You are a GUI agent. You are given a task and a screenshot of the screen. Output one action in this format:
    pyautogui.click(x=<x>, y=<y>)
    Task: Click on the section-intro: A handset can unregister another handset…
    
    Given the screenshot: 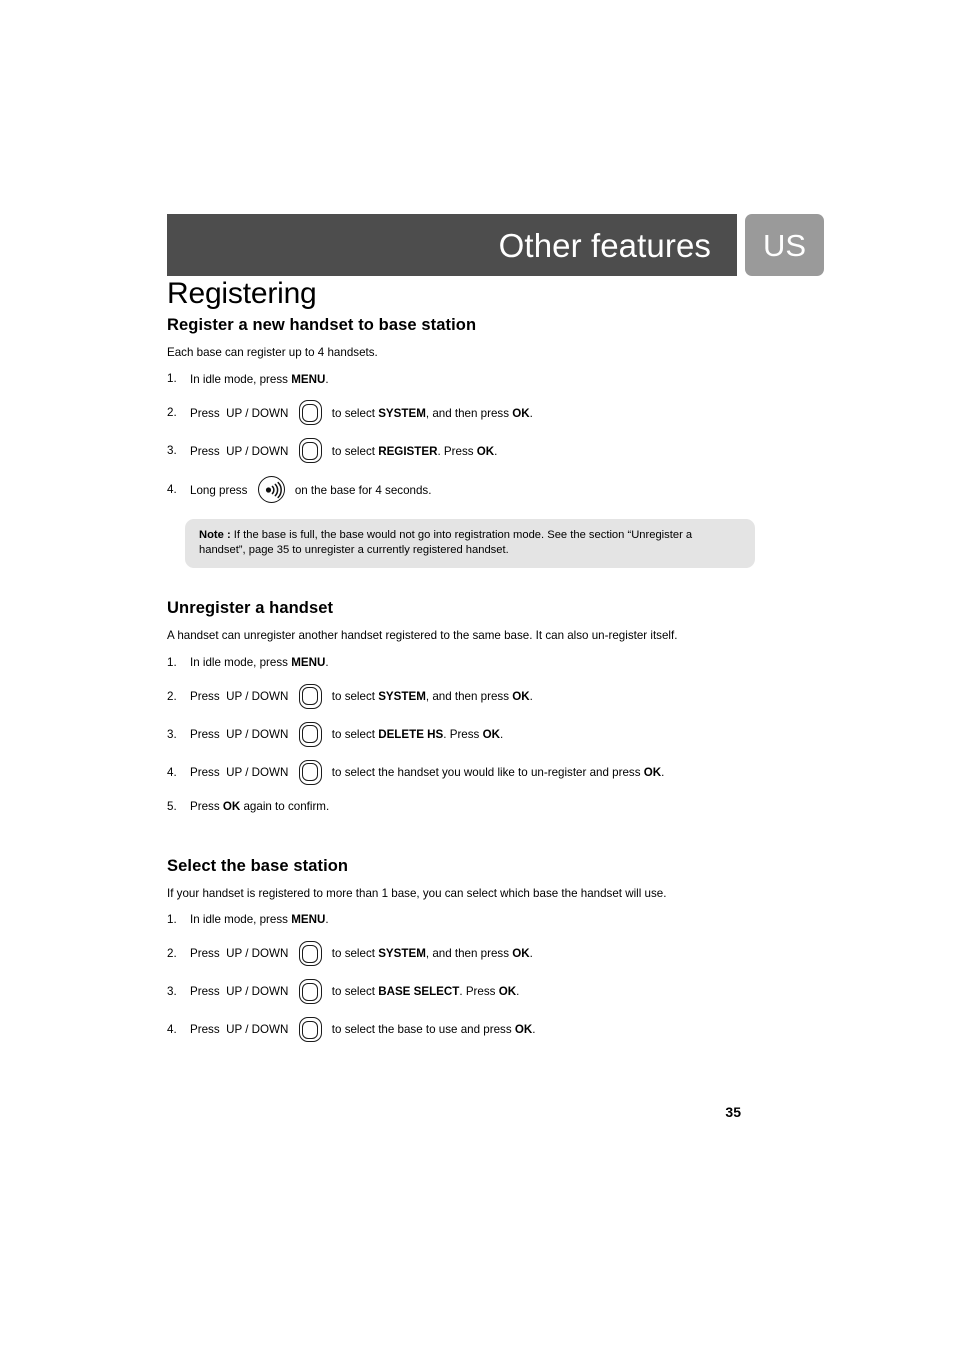 What is the action you would take?
    pyautogui.click(x=422, y=636)
    